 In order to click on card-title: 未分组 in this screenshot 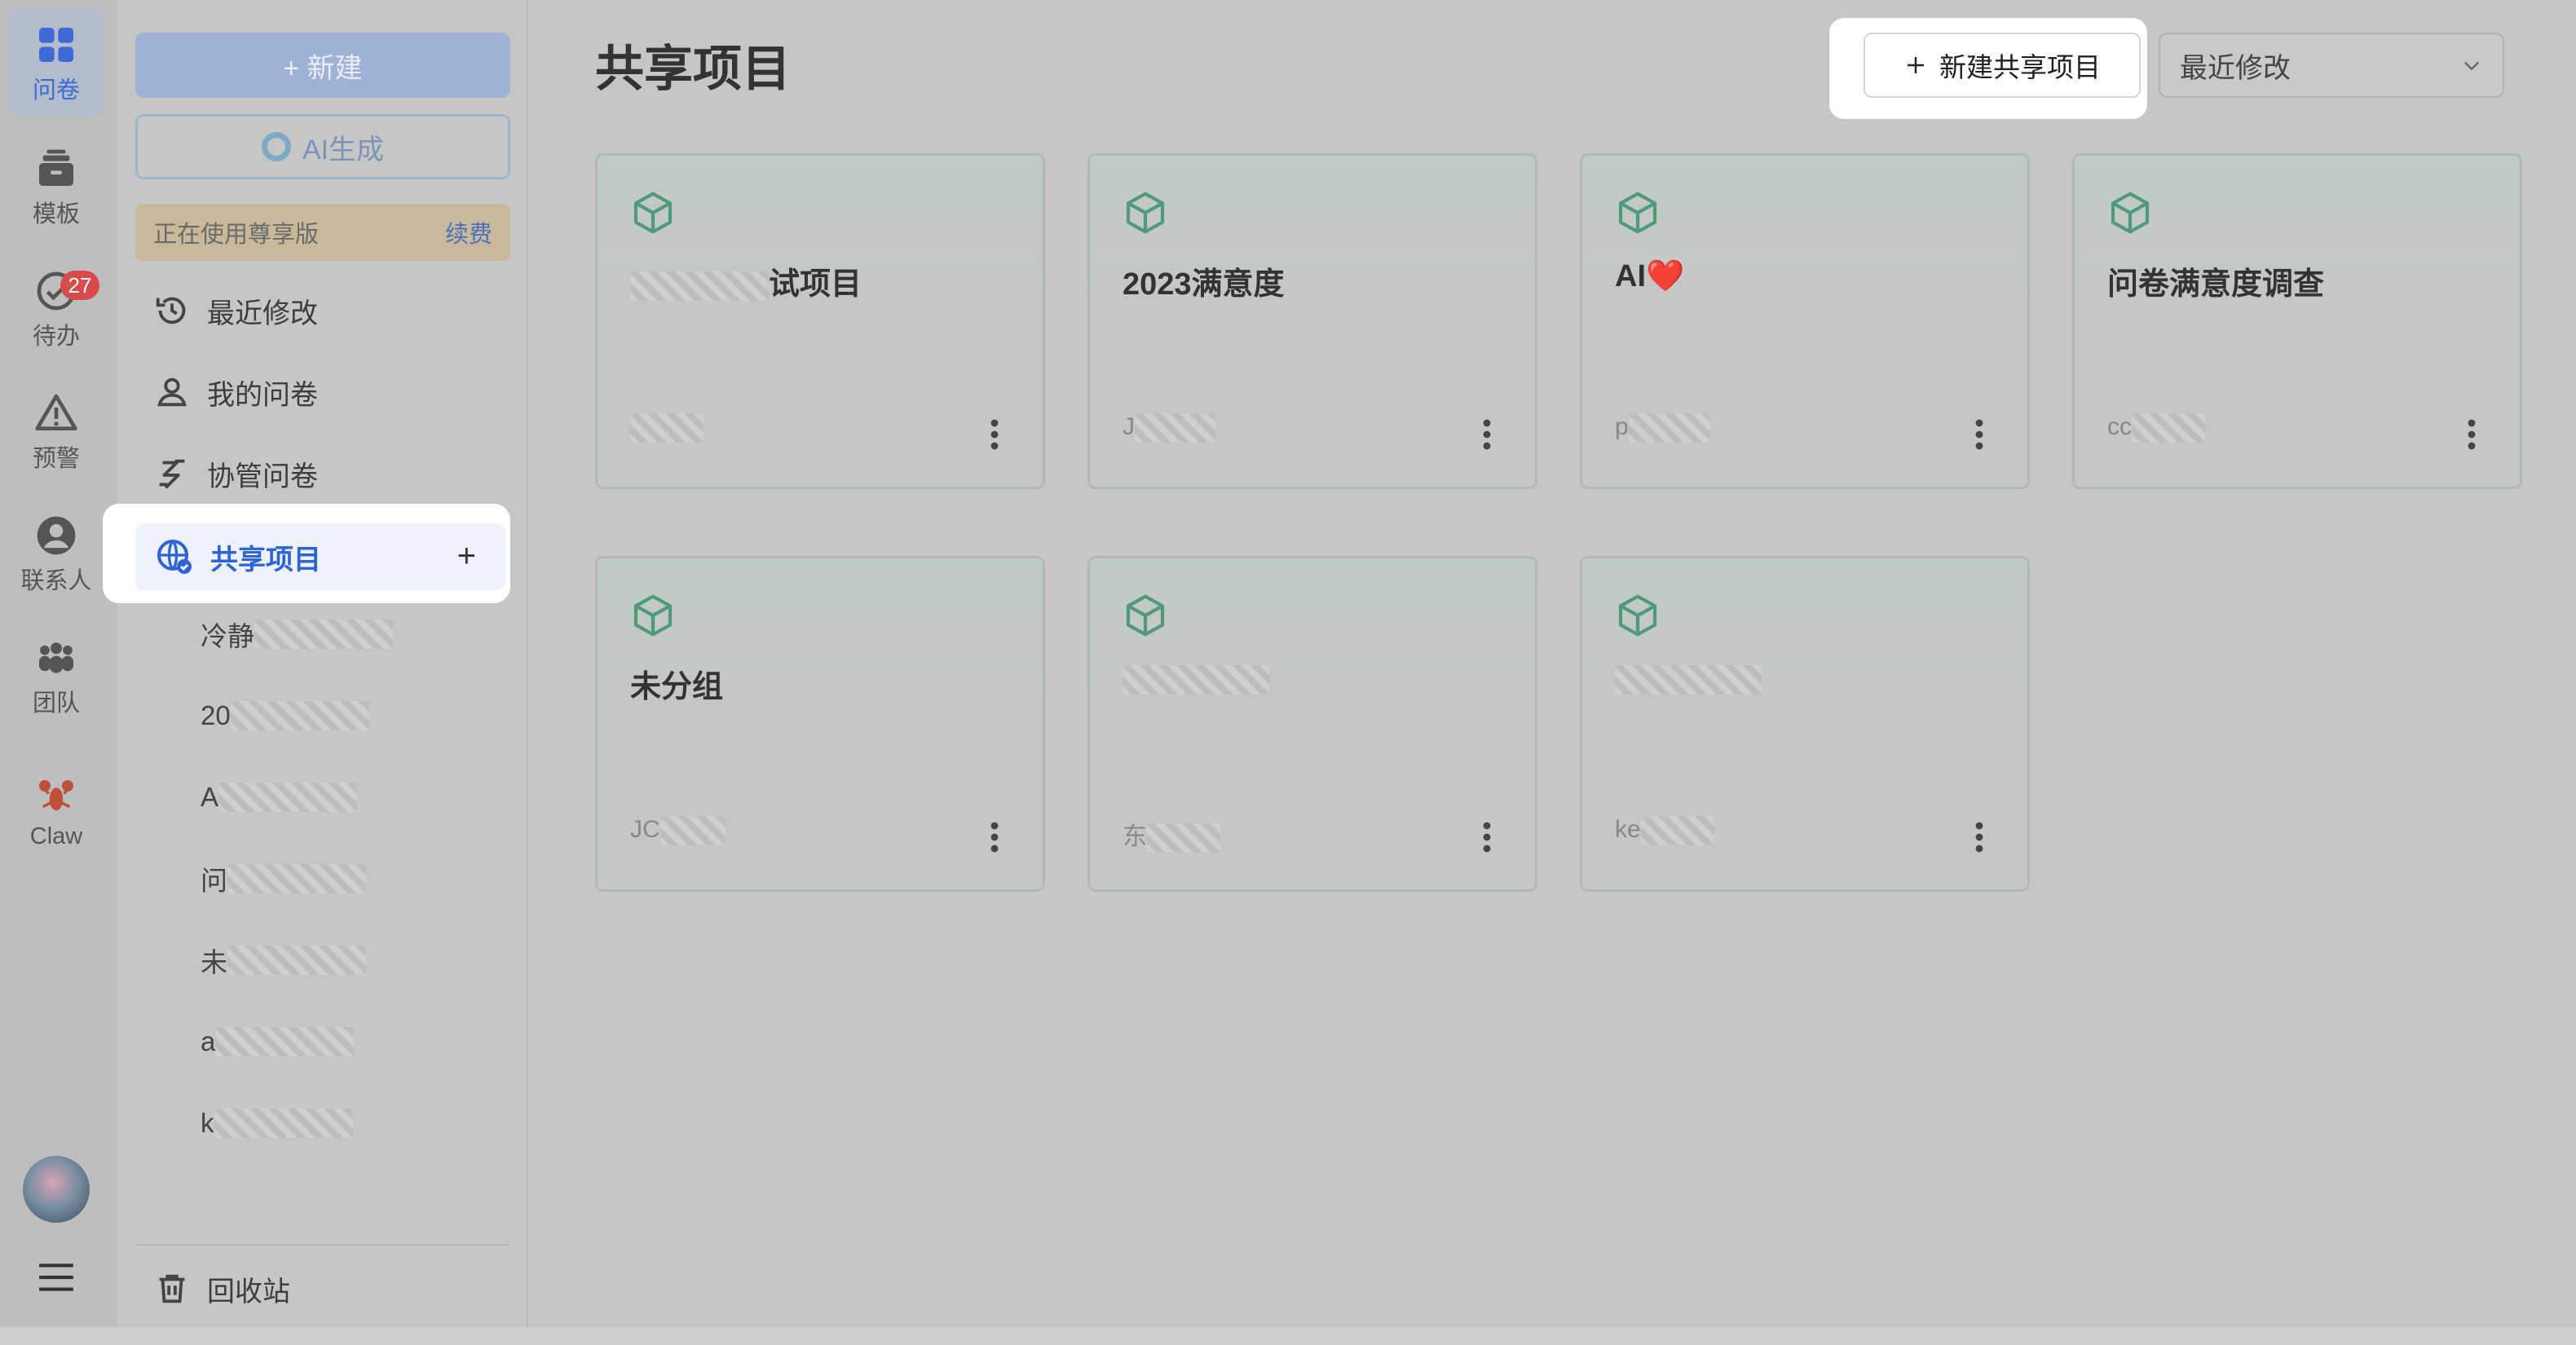, I will do `click(677, 687)`.